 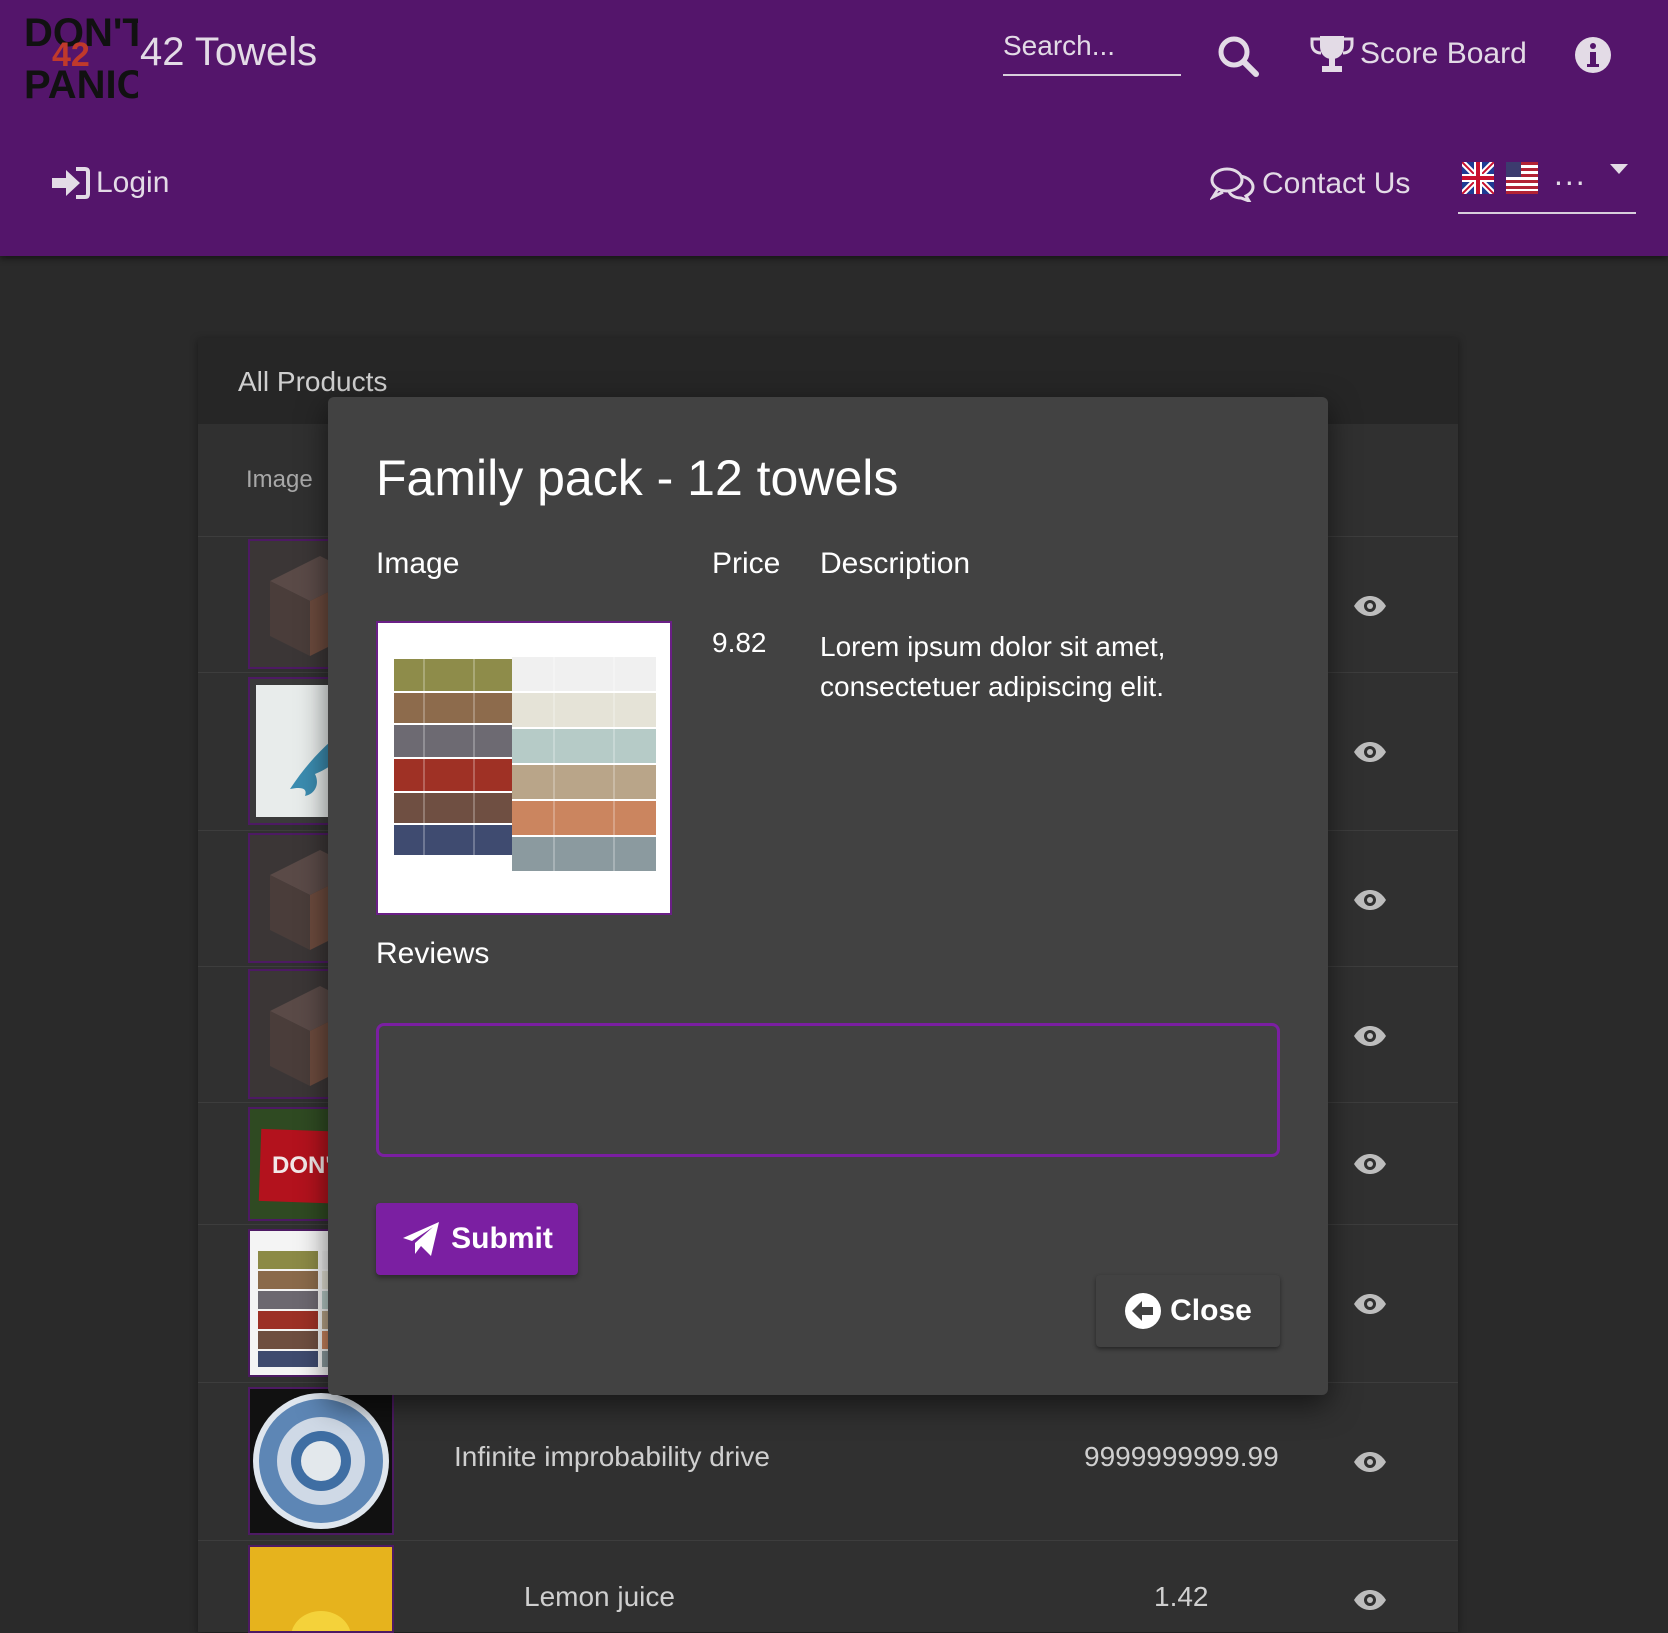 What do you see at coordinates (133, 182) in the screenshot?
I see `login-label: Login` at bounding box center [133, 182].